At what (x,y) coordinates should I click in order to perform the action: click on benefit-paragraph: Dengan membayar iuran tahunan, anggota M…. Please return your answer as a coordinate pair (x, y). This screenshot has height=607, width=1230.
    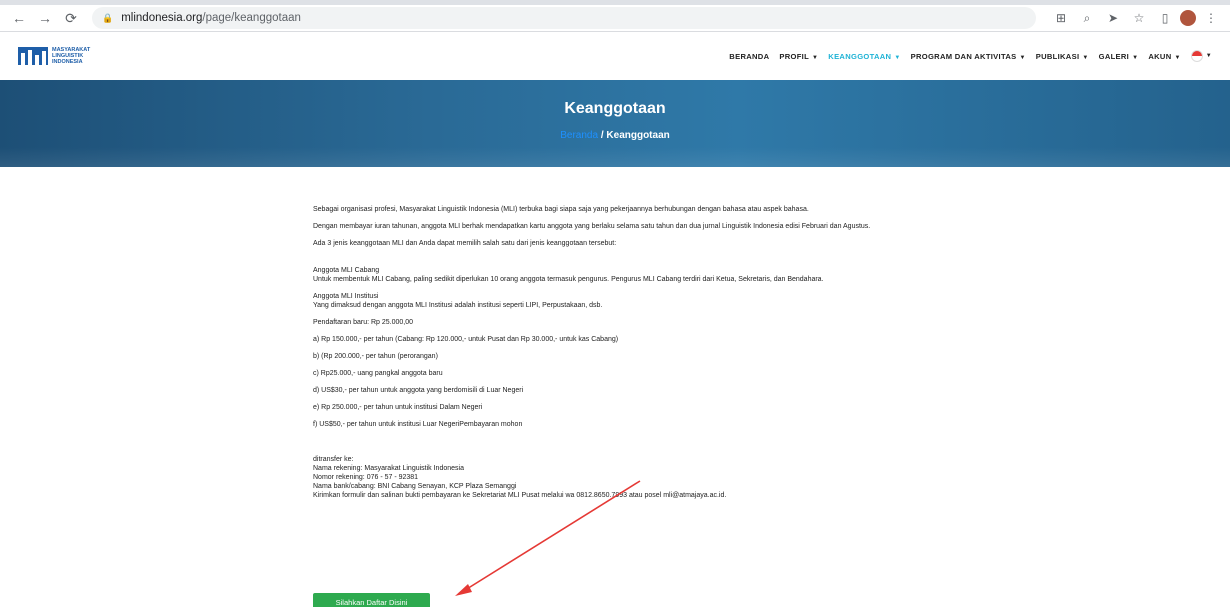
    Looking at the image, I should click on (592, 226).